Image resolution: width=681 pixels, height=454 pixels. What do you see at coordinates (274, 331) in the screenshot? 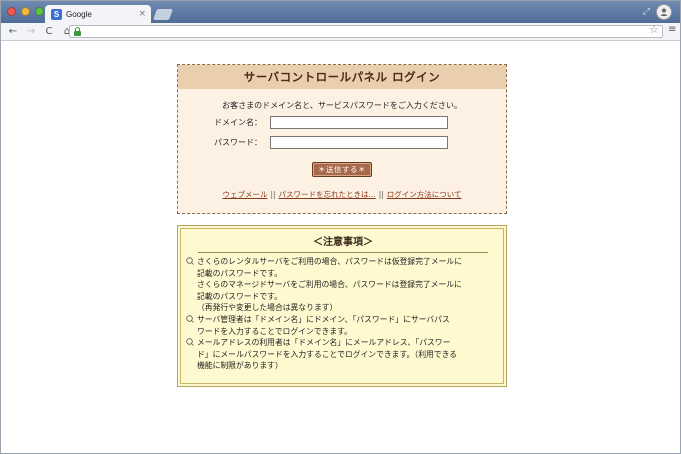
I see `notice-line: ワードを入力することでログインできます。` at bounding box center [274, 331].